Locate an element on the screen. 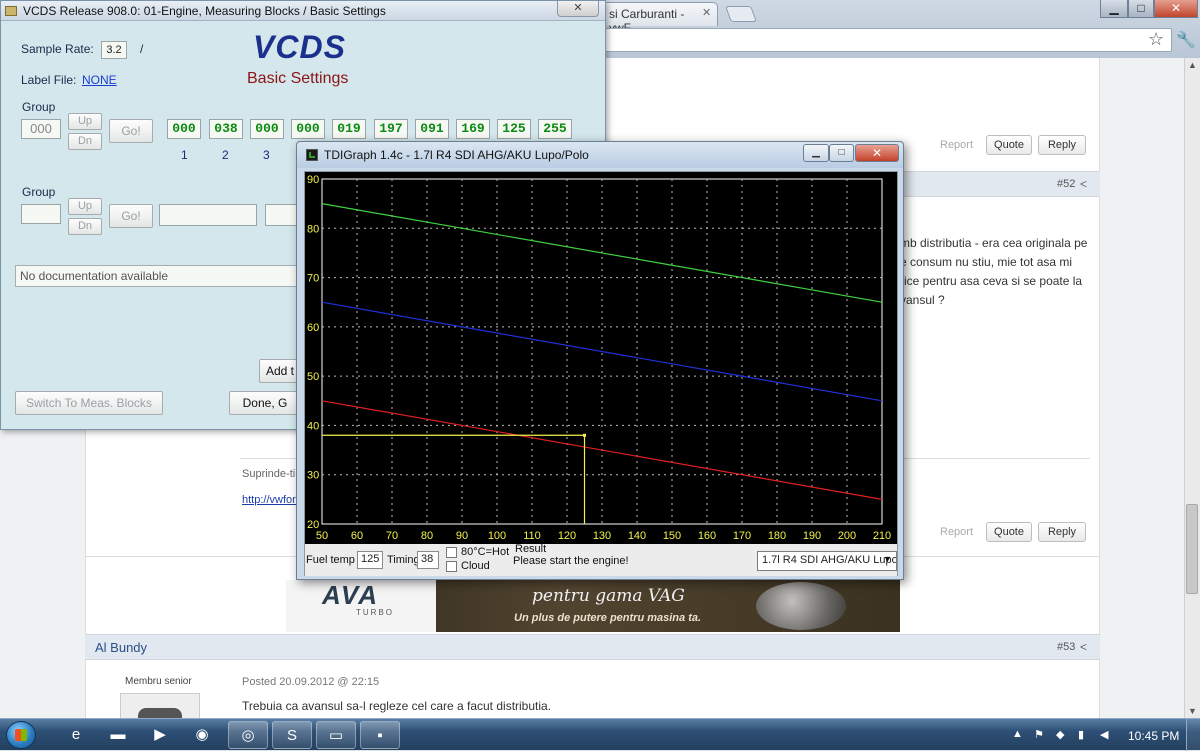  y-tick-label: 70 is located at coordinates (313, 279).